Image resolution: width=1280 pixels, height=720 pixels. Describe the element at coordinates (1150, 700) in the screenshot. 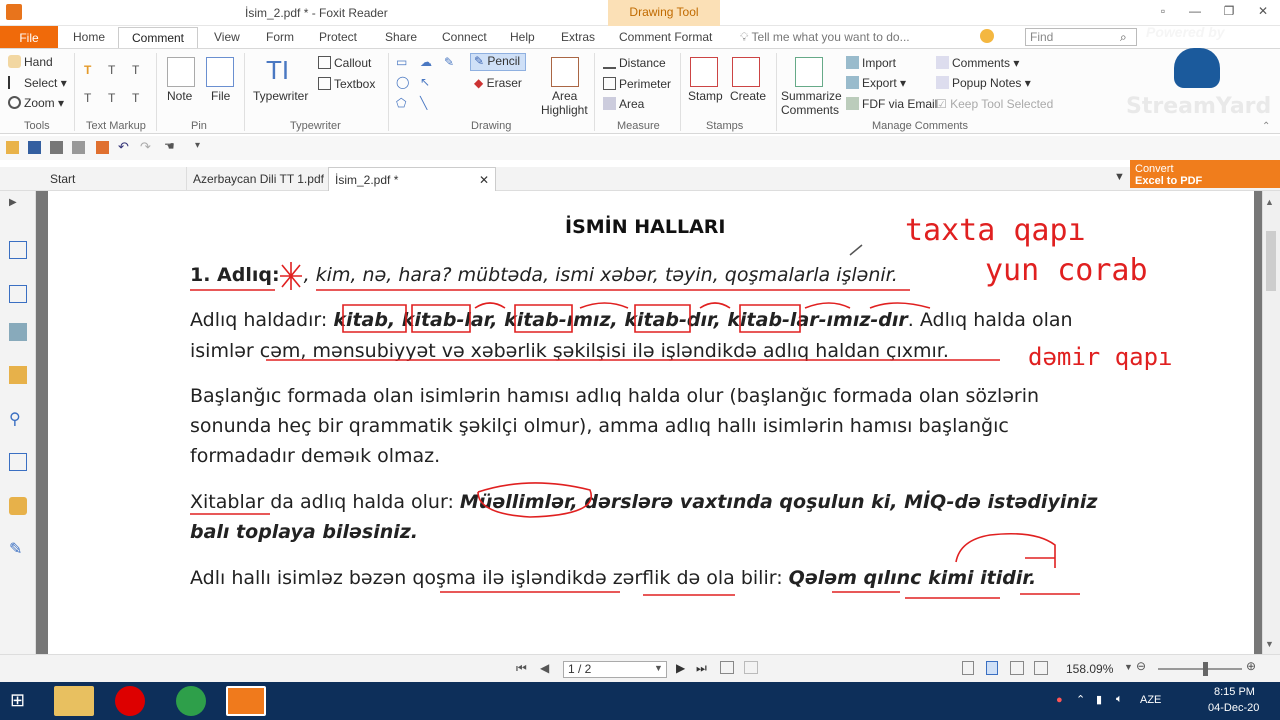

I see `language-indicator: AZE` at that location.